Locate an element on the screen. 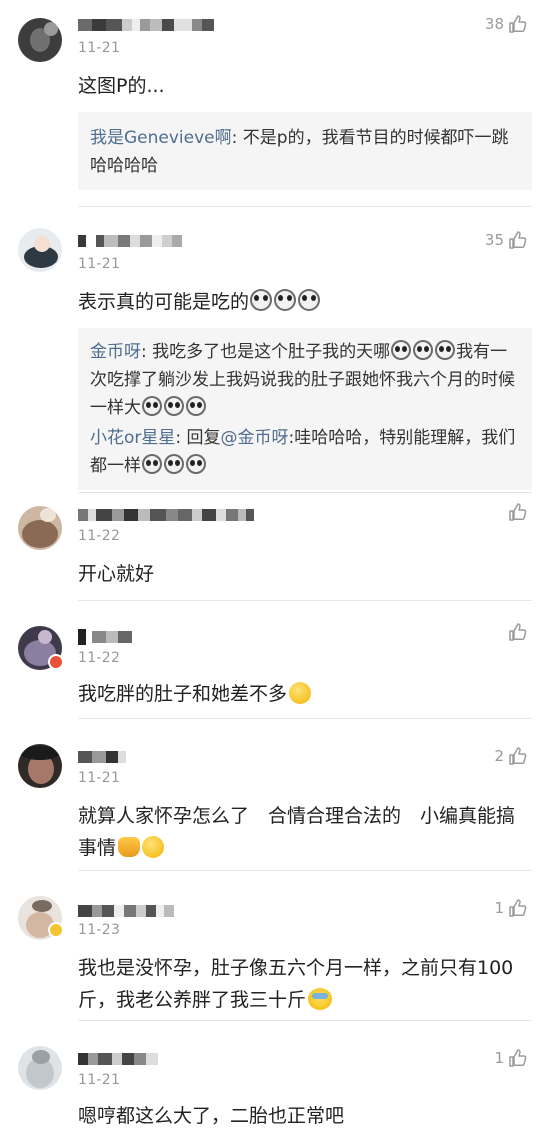 The width and height of the screenshot is (550, 1142). like-count: 2 is located at coordinates (499, 756).